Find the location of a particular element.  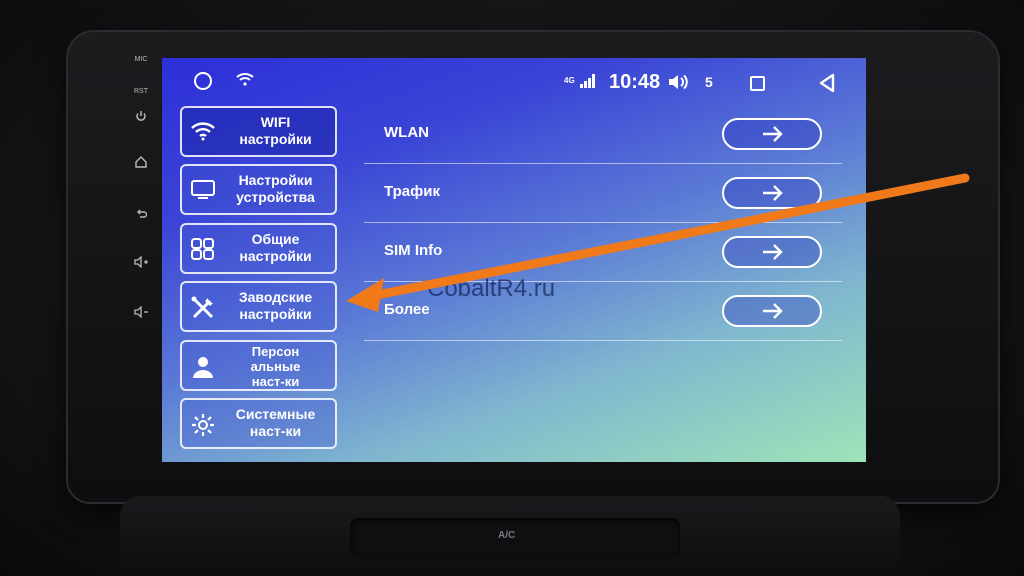

menu-label-line: Персон is located at coordinates (275, 351).